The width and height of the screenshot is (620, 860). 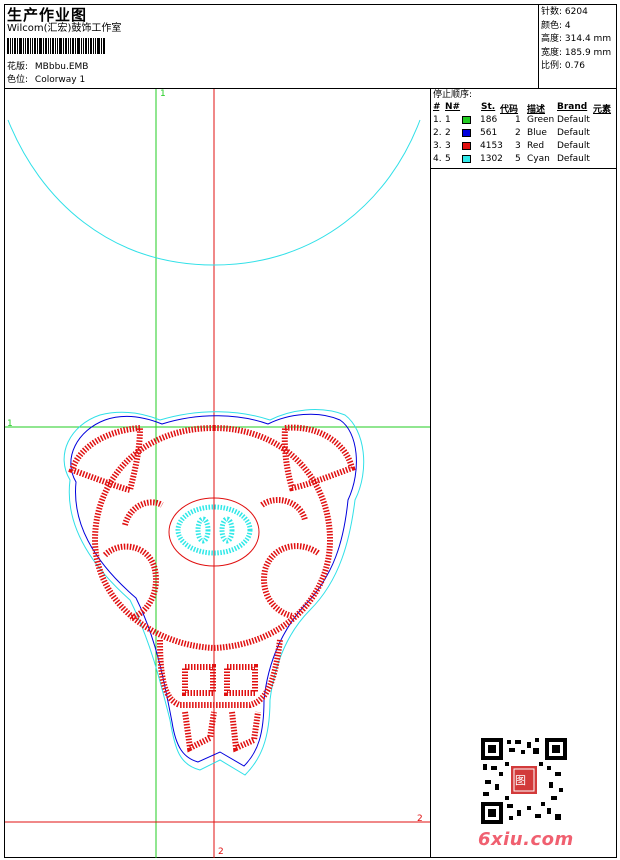 What do you see at coordinates (489, 133) in the screenshot?
I see `row-stitches: 561` at bounding box center [489, 133].